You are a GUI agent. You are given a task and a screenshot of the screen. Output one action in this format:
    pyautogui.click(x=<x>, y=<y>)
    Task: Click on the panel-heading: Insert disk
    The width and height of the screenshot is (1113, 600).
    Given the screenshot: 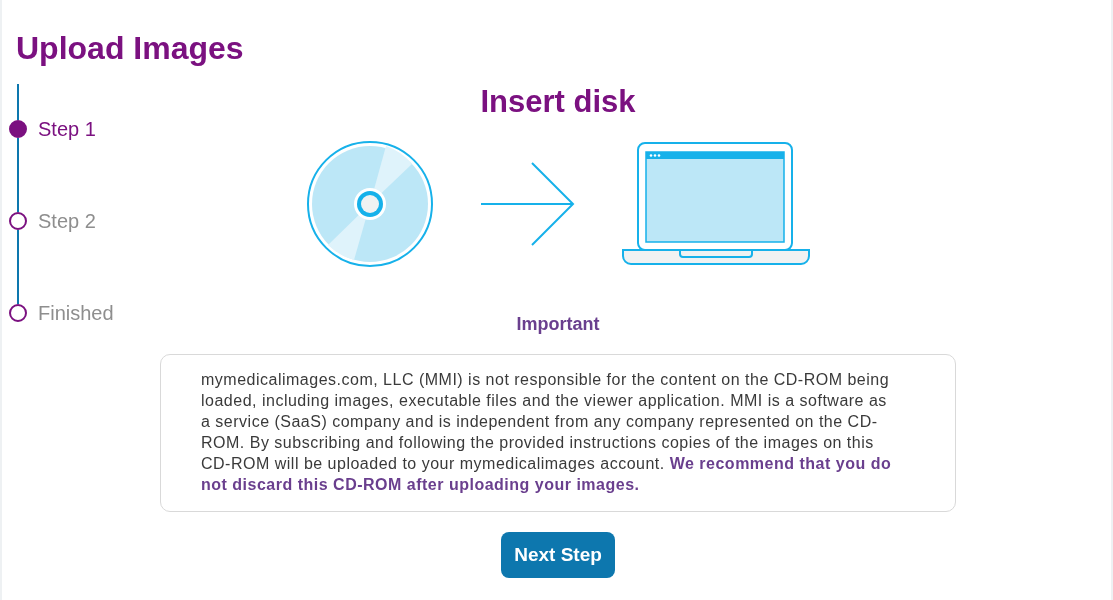 What is the action you would take?
    pyautogui.click(x=558, y=102)
    